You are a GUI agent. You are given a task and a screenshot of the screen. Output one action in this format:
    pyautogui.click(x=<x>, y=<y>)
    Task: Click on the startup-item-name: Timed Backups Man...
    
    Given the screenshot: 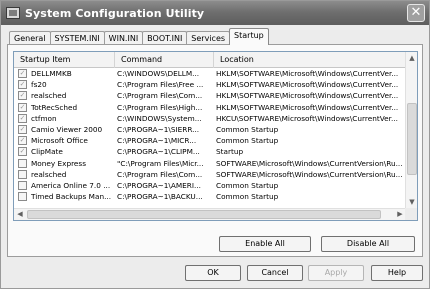 What is the action you would take?
    pyautogui.click(x=71, y=197)
    